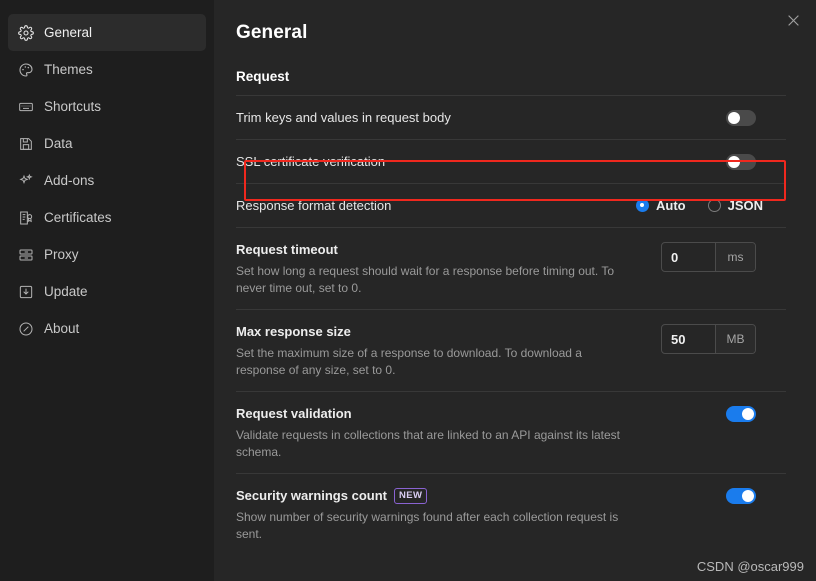 This screenshot has width=816, height=581. Describe the element at coordinates (745, 205) in the screenshot. I see `radio-label: JSON` at that location.